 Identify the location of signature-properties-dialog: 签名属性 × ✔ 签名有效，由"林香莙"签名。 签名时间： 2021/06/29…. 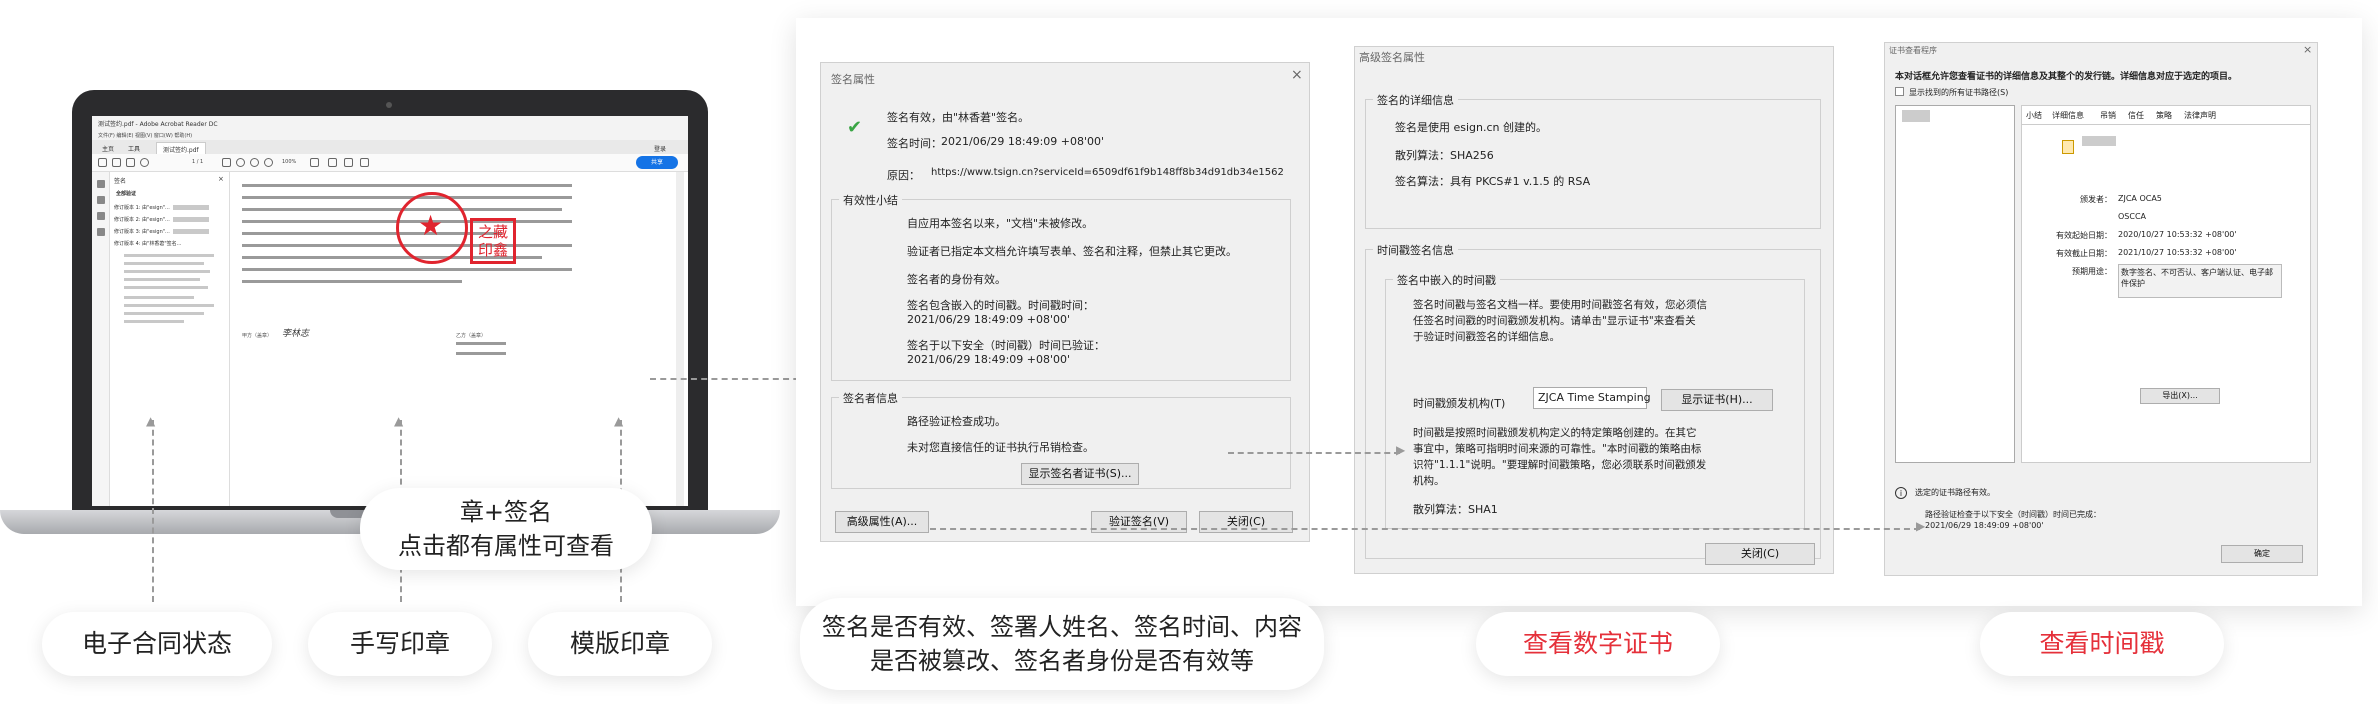
(1065, 302).